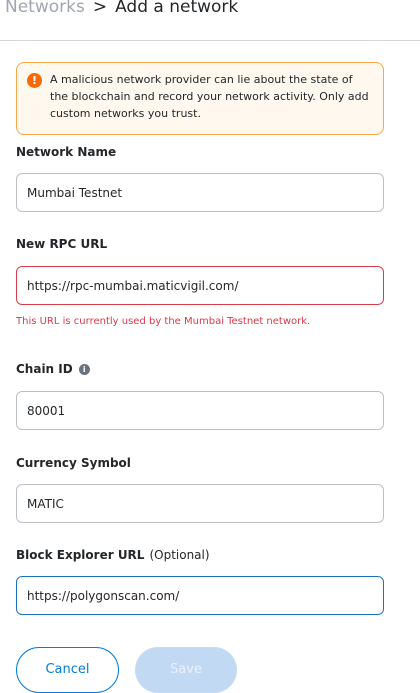  Describe the element at coordinates (73, 463) in the screenshot. I see `currency-symbol-label: Currency Symbol` at that location.